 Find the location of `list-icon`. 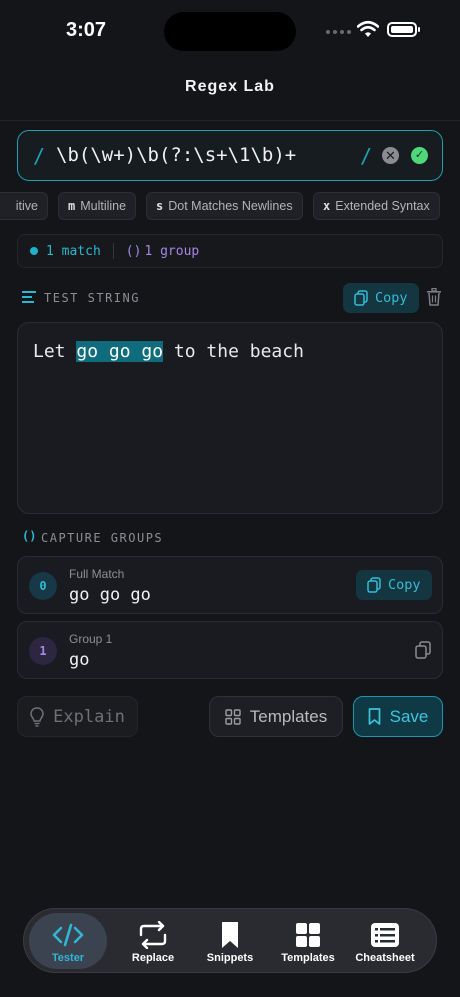

list-icon is located at coordinates (385, 935).